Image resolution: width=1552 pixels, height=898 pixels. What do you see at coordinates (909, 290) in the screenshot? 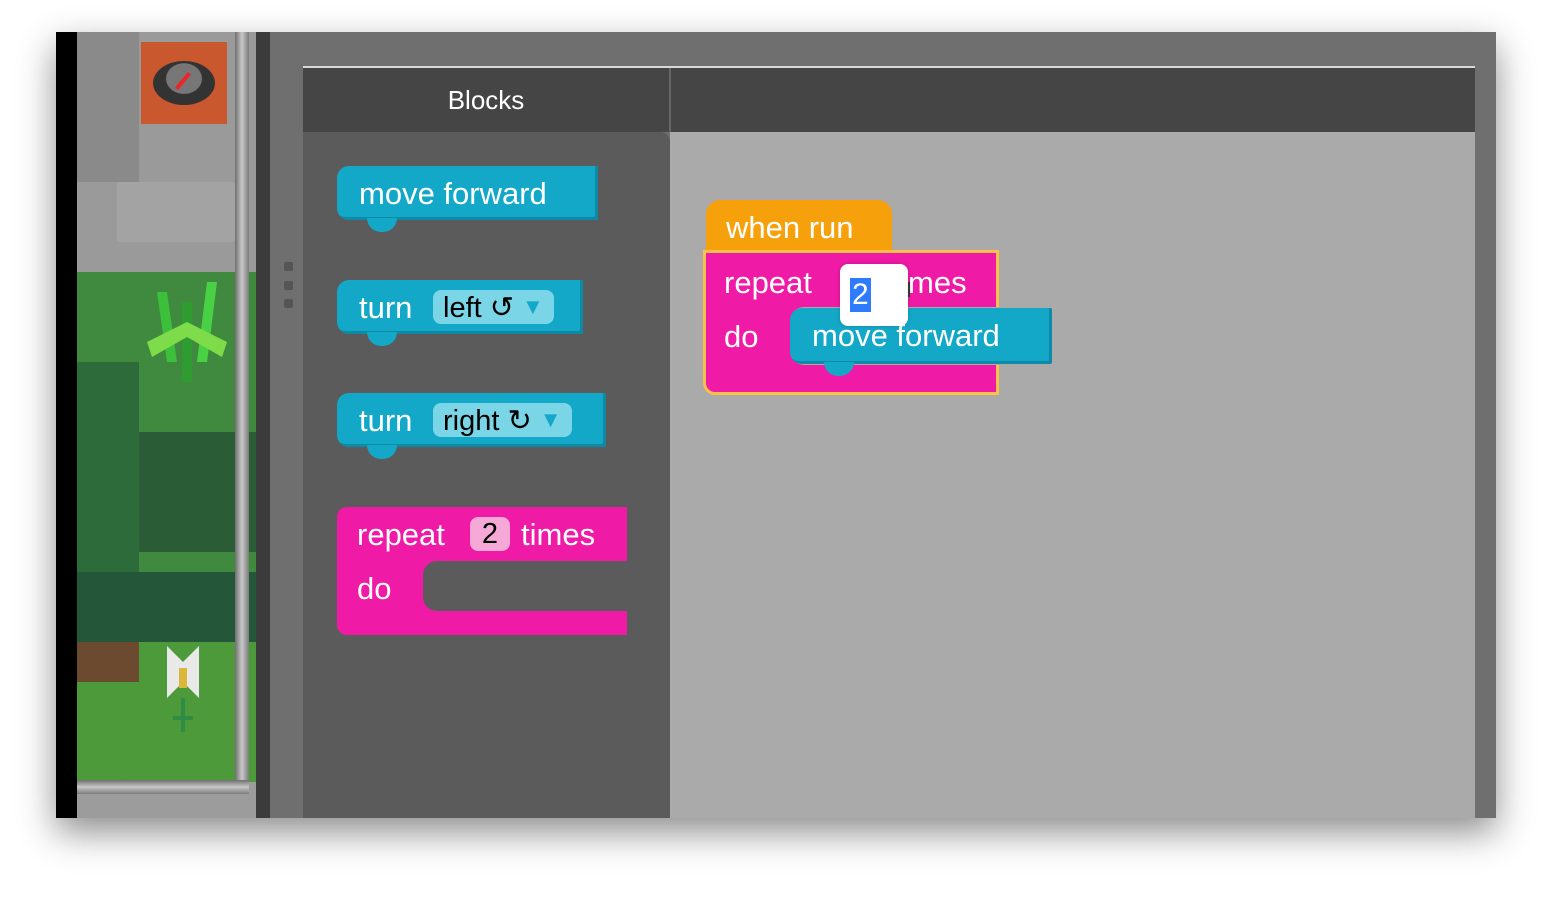
I see `text-cursor-icon: I` at bounding box center [909, 290].